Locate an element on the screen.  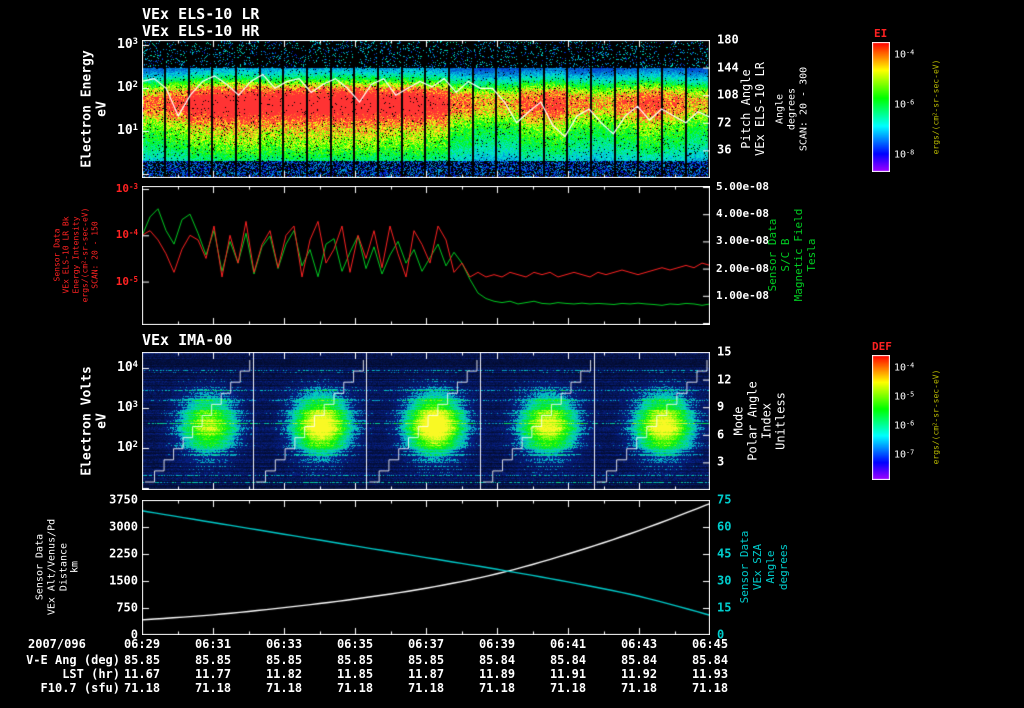
ima-title: VEx IMA-00 is located at coordinates (187, 340).